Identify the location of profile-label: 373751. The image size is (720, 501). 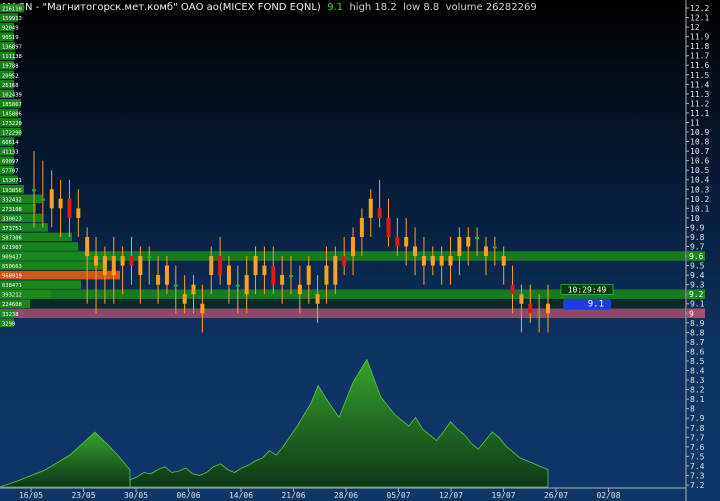
(12, 229).